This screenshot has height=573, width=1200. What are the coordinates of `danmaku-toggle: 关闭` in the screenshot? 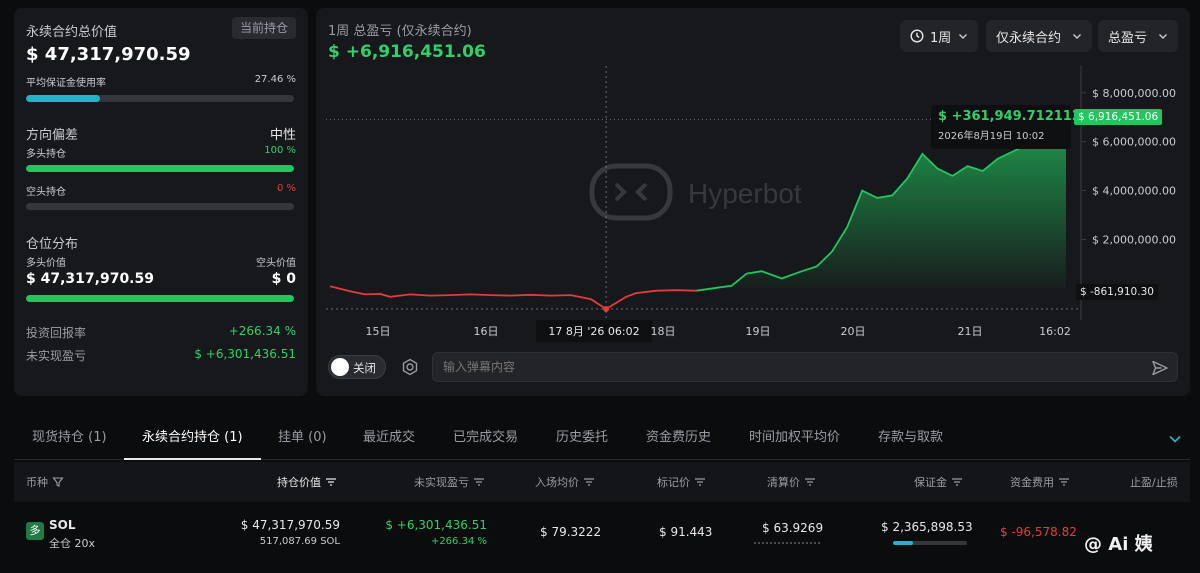 It's located at (357, 367).